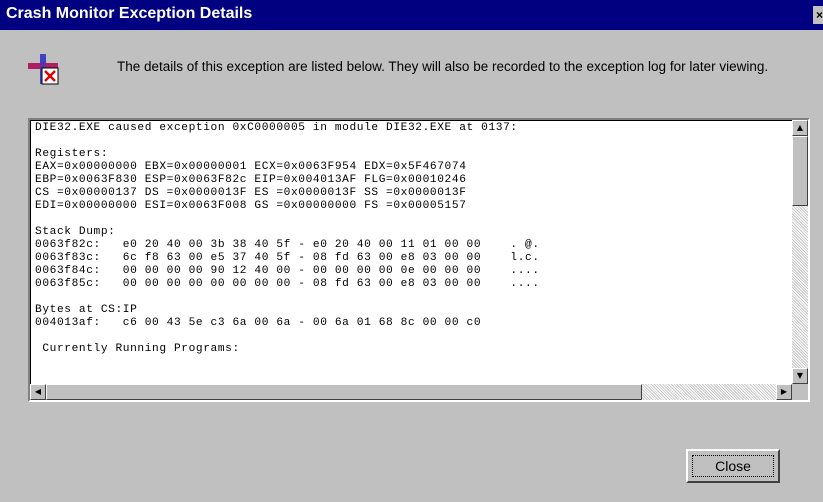 The width and height of the screenshot is (823, 502). What do you see at coordinates (86, 310) in the screenshot?
I see `details-line: Bytes at CS:IP` at bounding box center [86, 310].